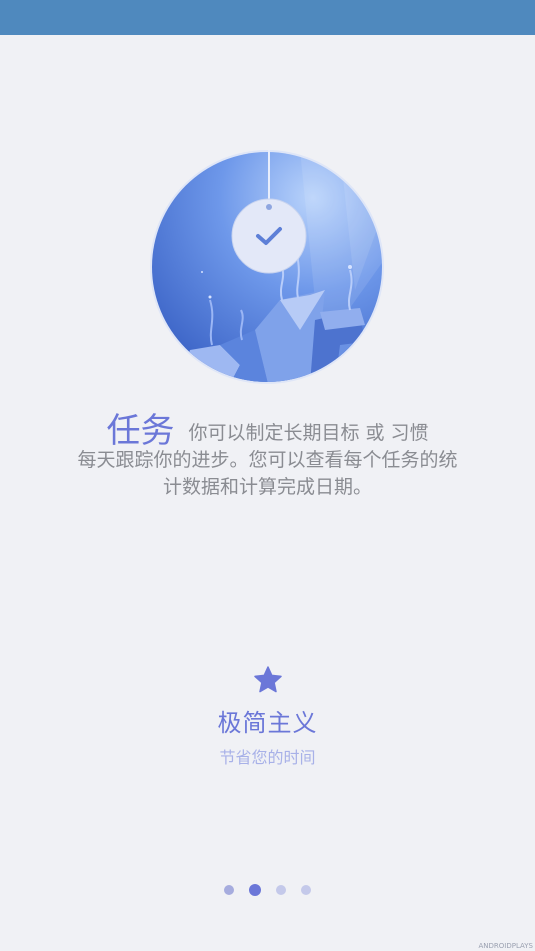 The width and height of the screenshot is (535, 951). Describe the element at coordinates (267, 890) in the screenshot. I see `page-indicator` at that location.